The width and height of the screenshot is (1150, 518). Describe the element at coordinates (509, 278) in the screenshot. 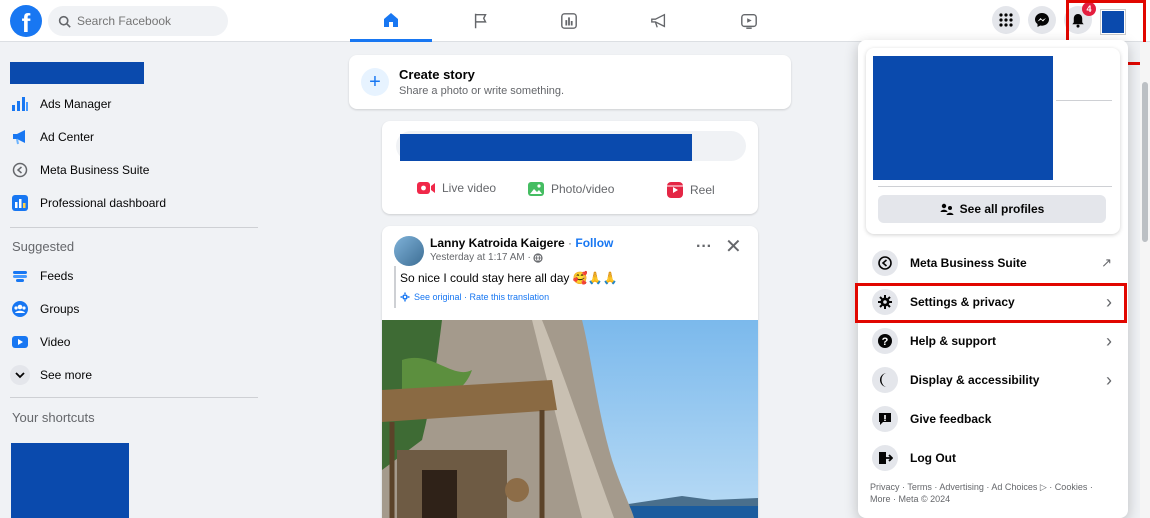

I see `post-text: So nice I could stay here all day 🥰🙏🙏` at that location.